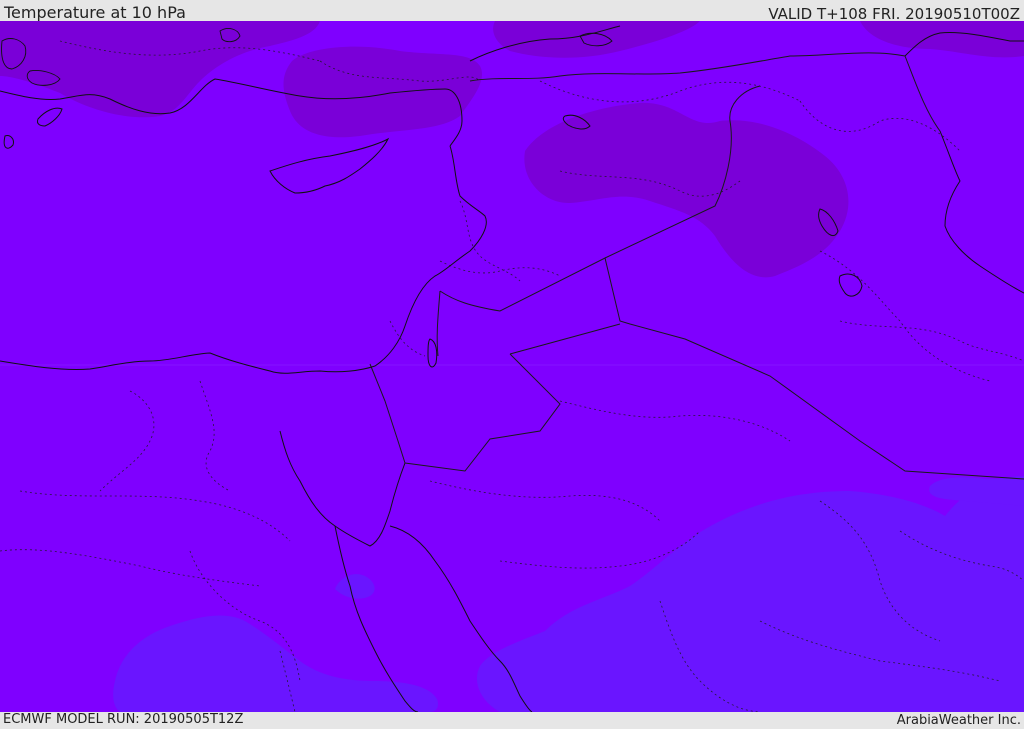 Image resolution: width=1024 pixels, height=729 pixels. I want to click on map-title: Temperature at 10 hPa, so click(95, 12).